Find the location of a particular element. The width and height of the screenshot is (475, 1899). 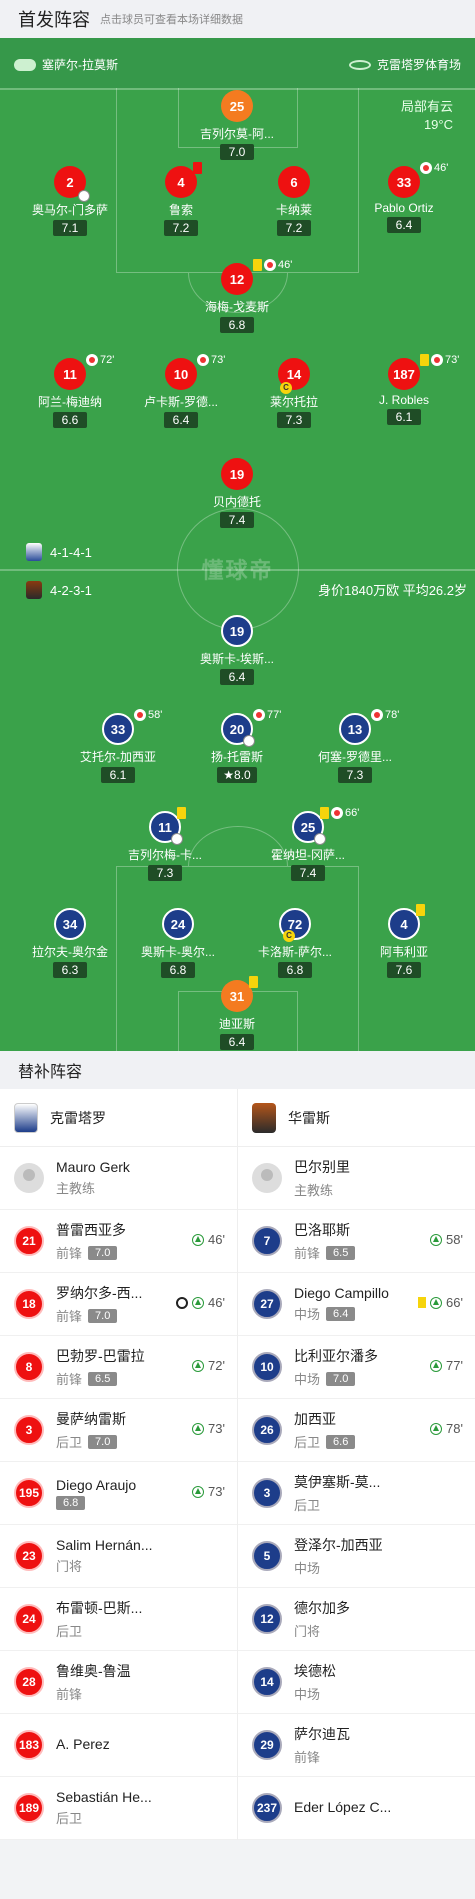

player-position: 前锋 is located at coordinates (69, 1379).